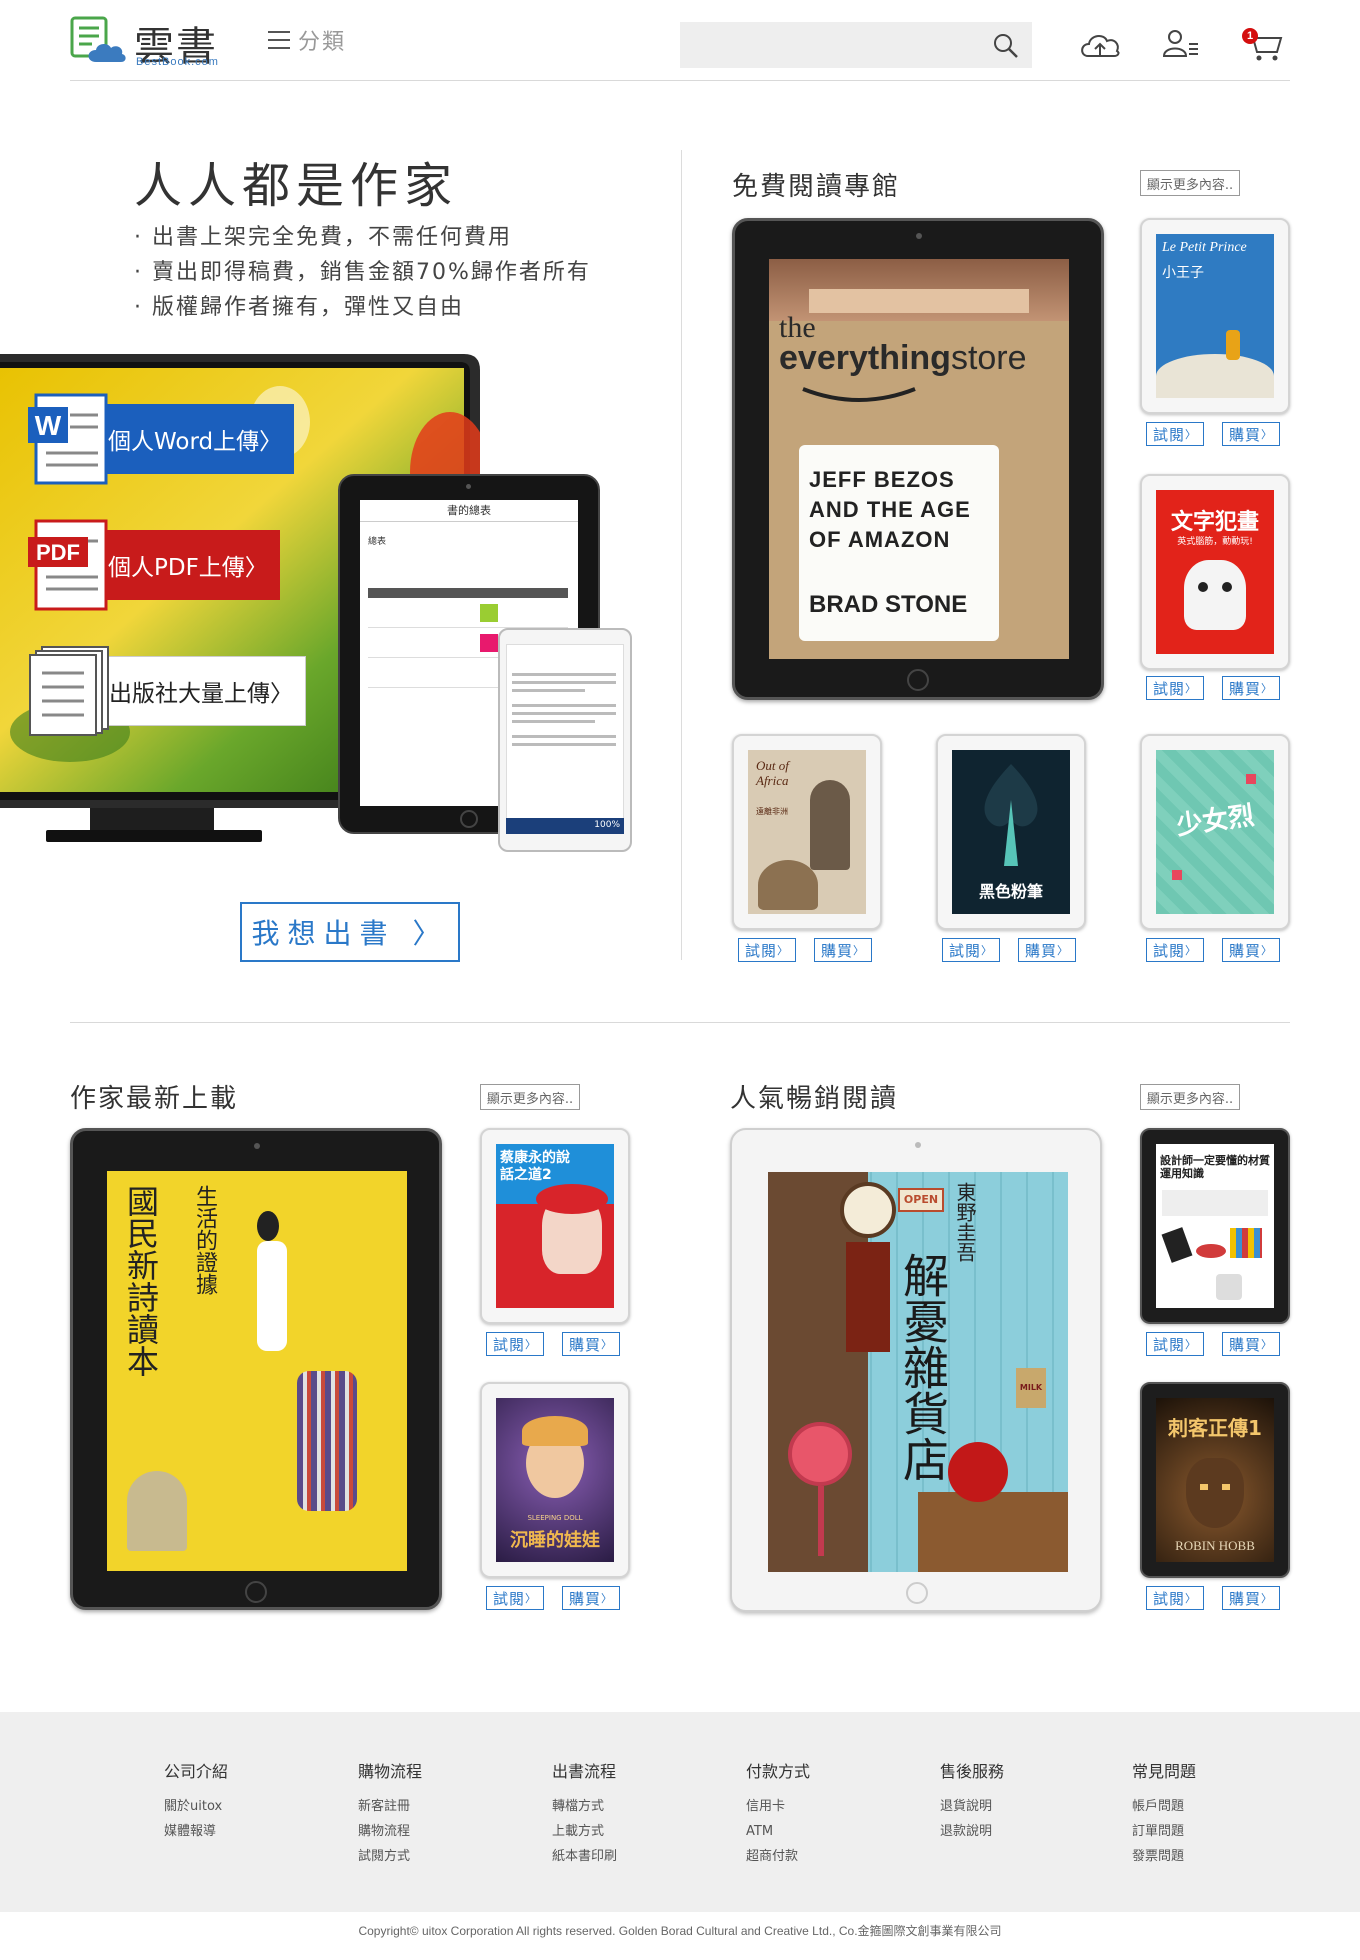  Describe the element at coordinates (196, 1771) in the screenshot. I see `footer-column-title: 公司介紹` at that location.